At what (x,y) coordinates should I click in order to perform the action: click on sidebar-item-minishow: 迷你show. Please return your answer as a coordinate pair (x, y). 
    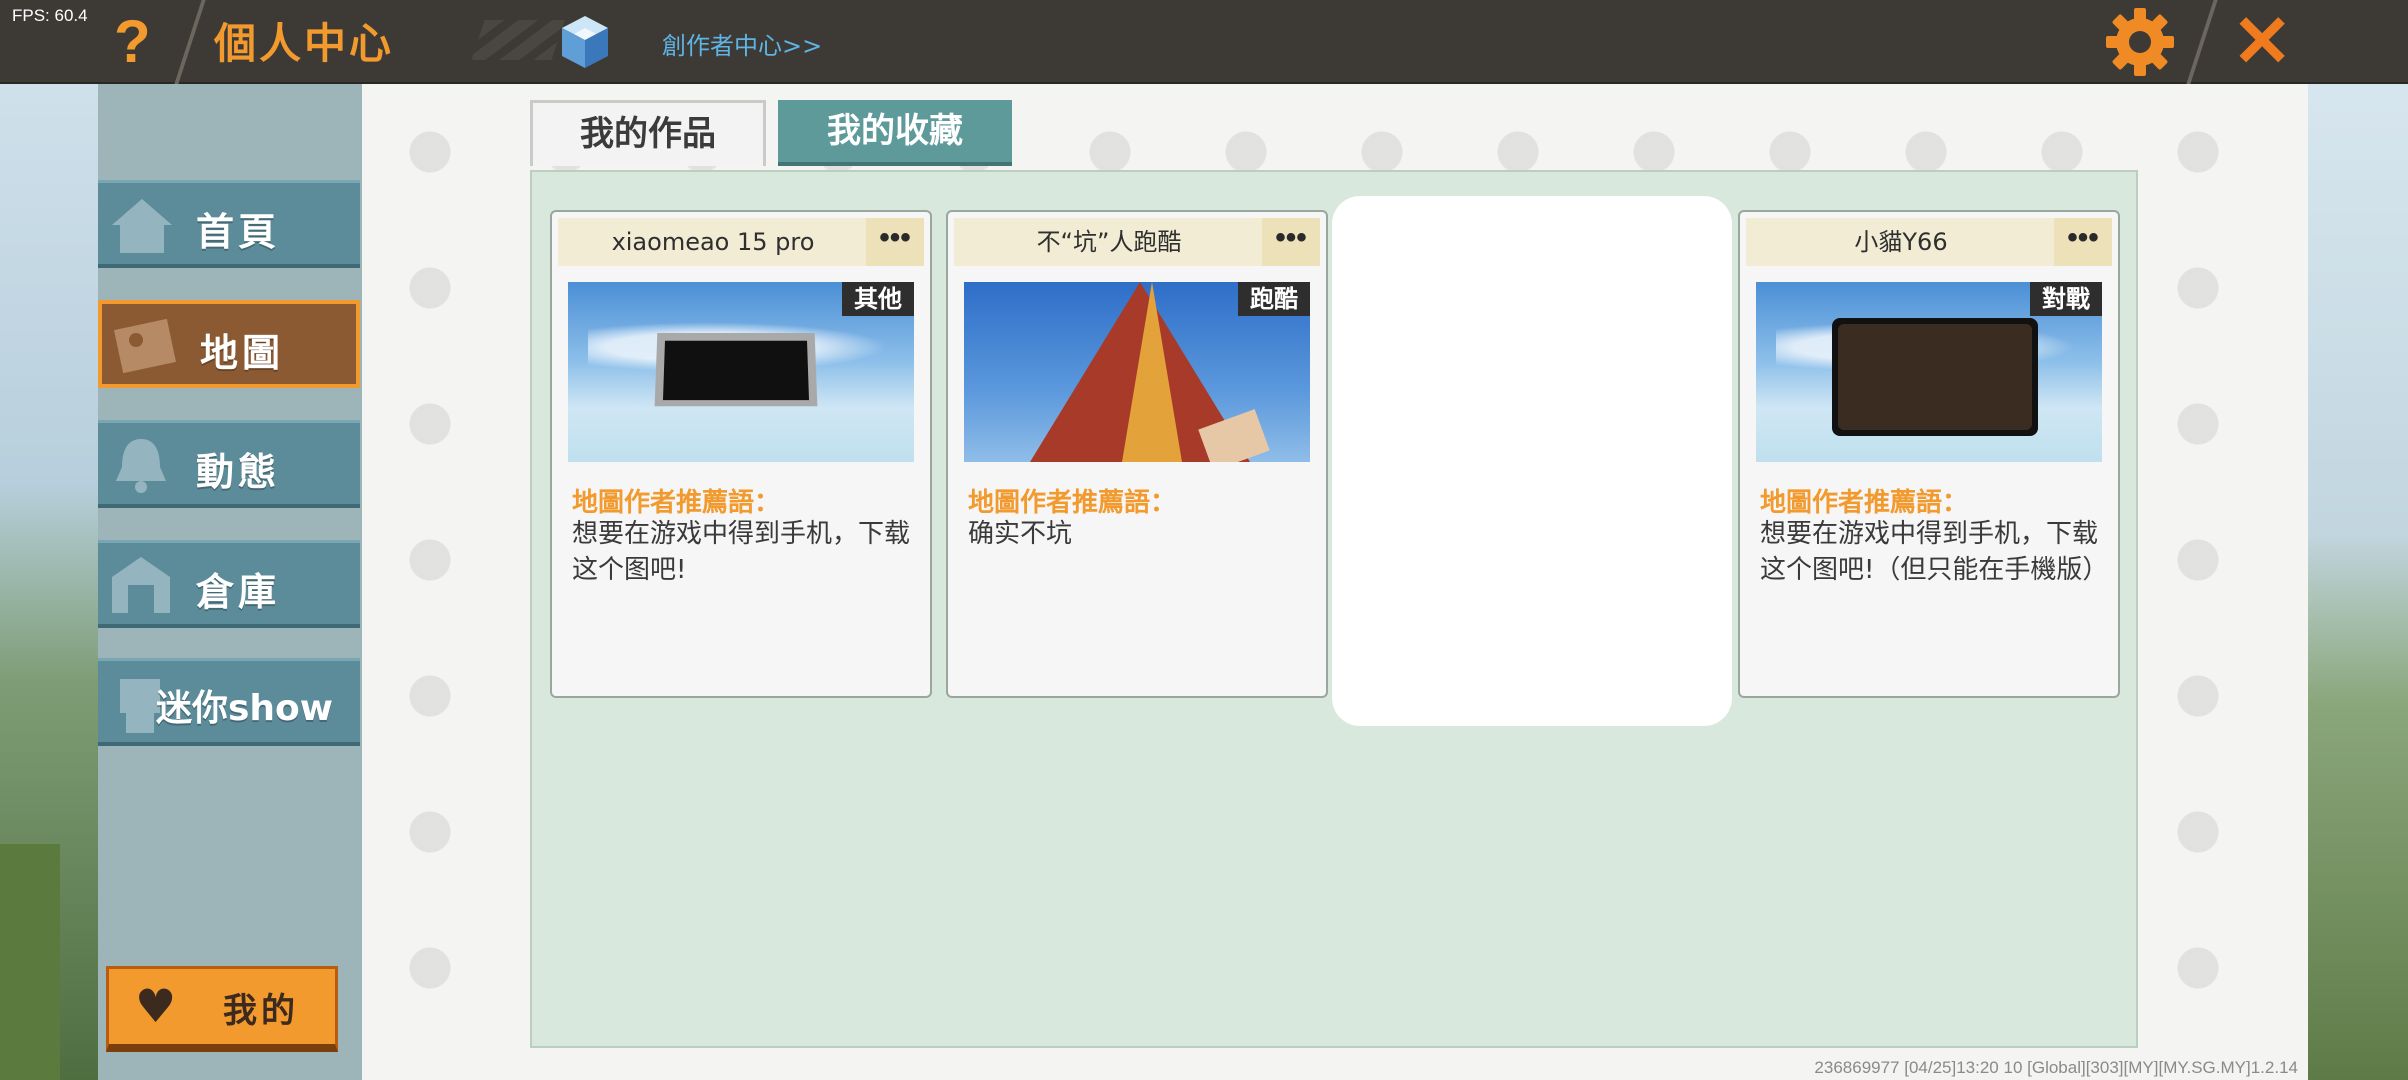
    Looking at the image, I should click on (229, 702).